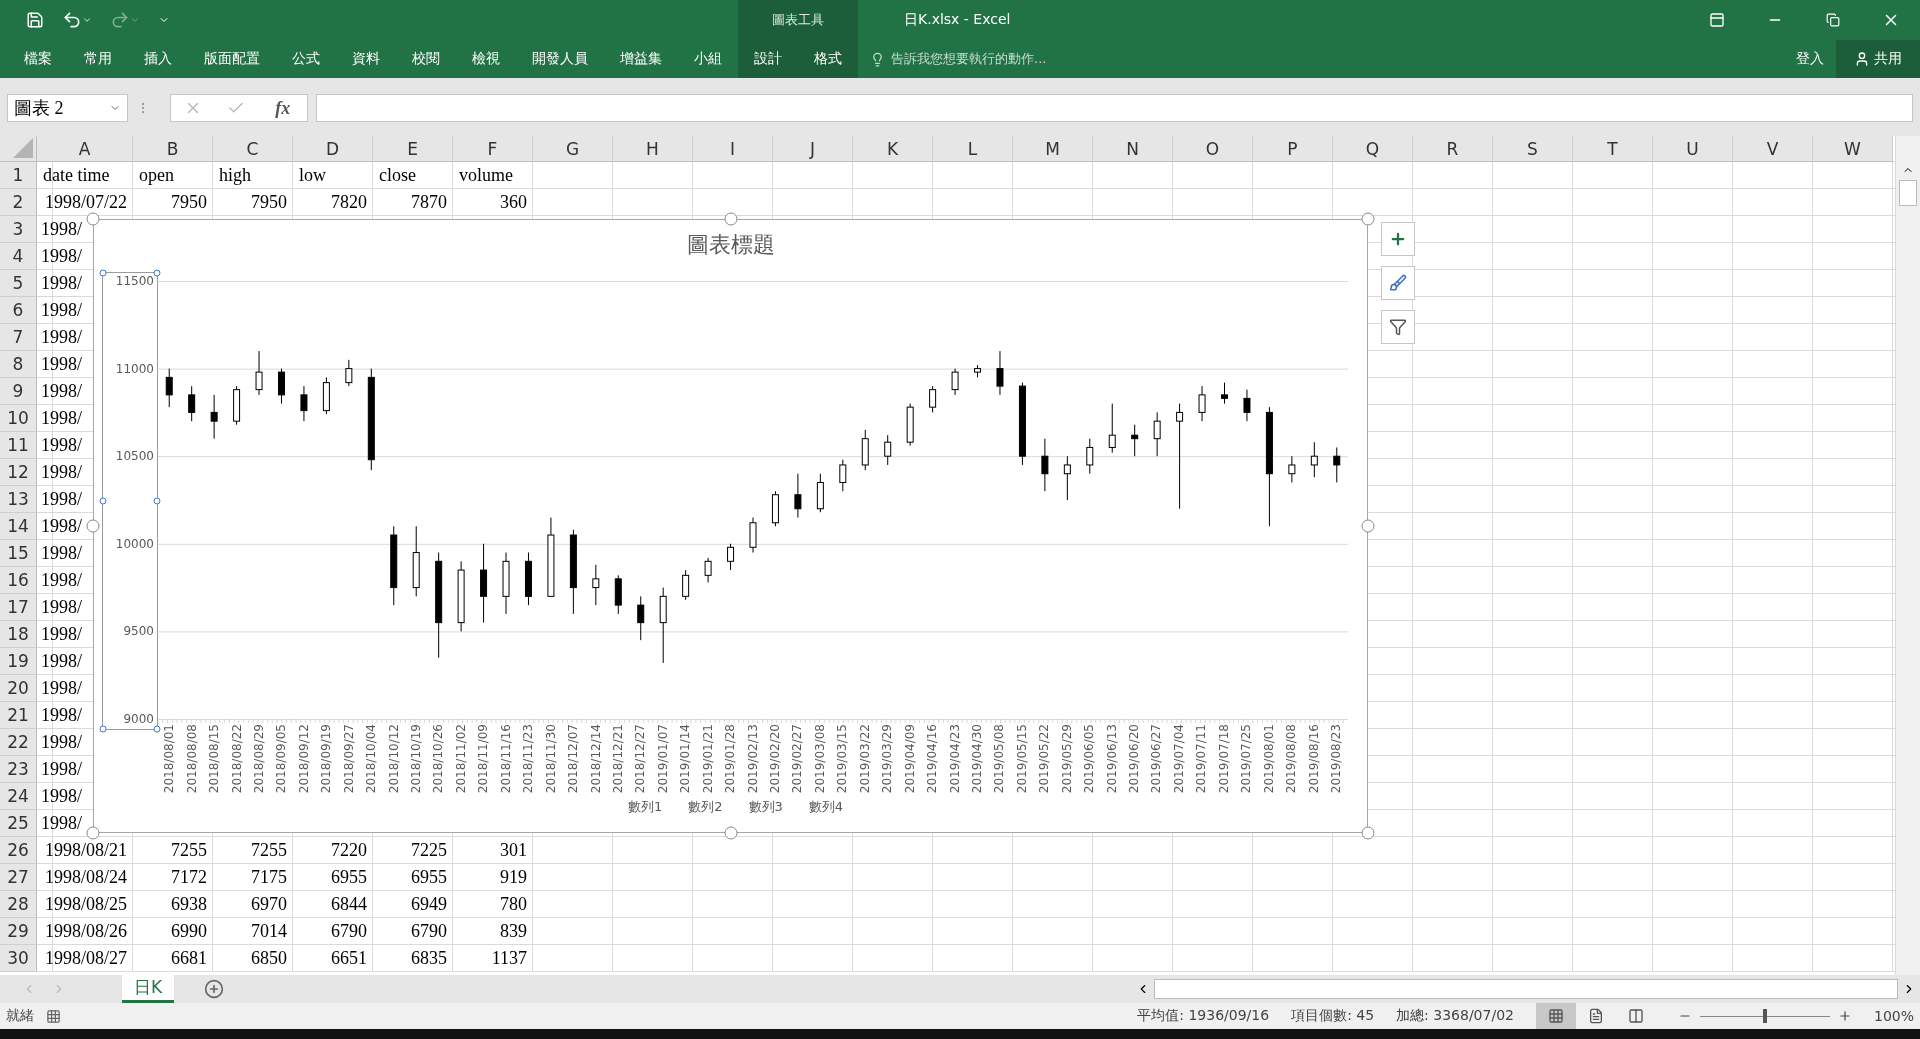 This screenshot has height=1039, width=1920. I want to click on column-header: A, so click(85, 149).